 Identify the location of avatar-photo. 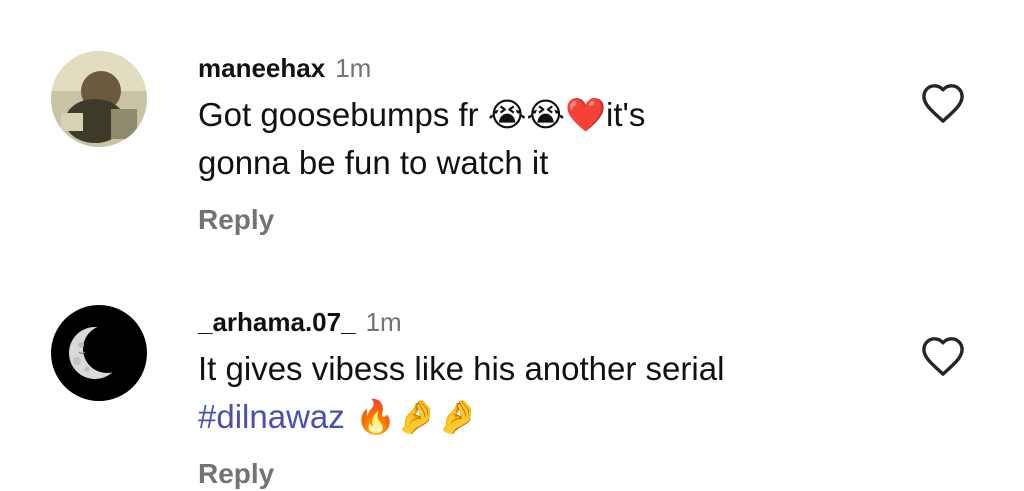
(99, 99).